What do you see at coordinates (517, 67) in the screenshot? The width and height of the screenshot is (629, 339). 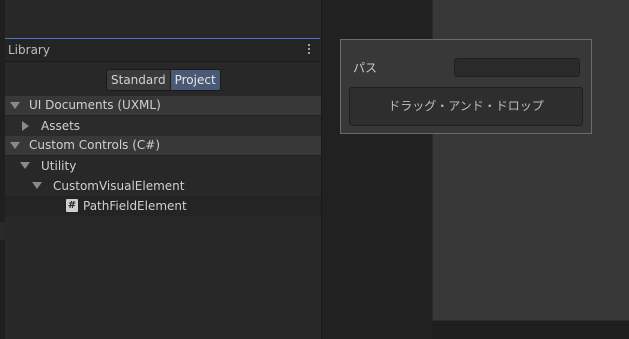 I see `path-input` at bounding box center [517, 67].